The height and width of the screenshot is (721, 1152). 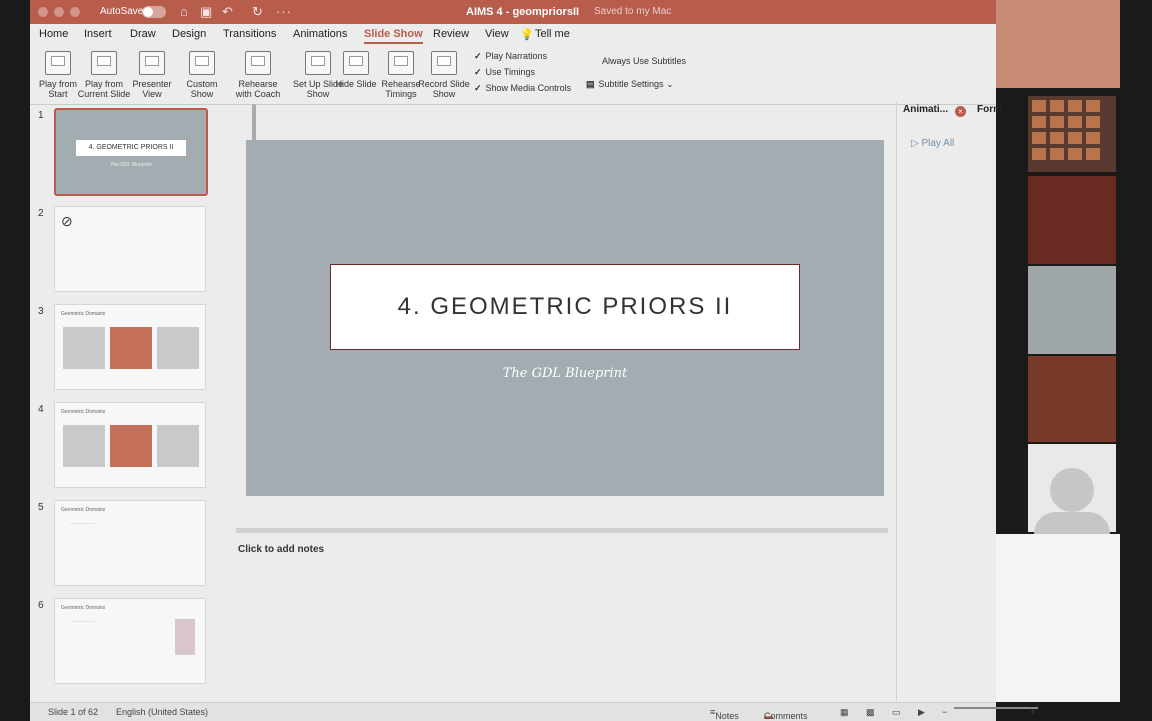 I want to click on notes-button: ≡ Notes, so click(x=724, y=714).